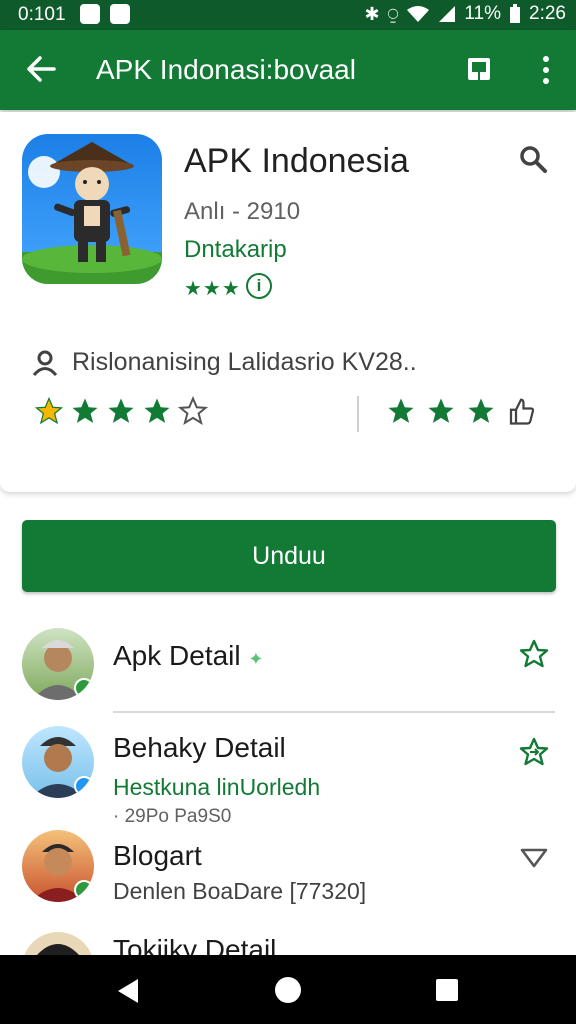  Describe the element at coordinates (288, 940) in the screenshot. I see `list-item: Tokiiky Detail` at that location.